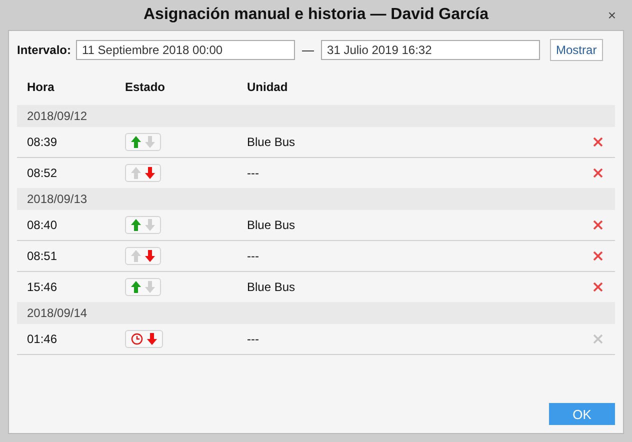  I want to click on time-cell-text: 08:52, so click(42, 173).